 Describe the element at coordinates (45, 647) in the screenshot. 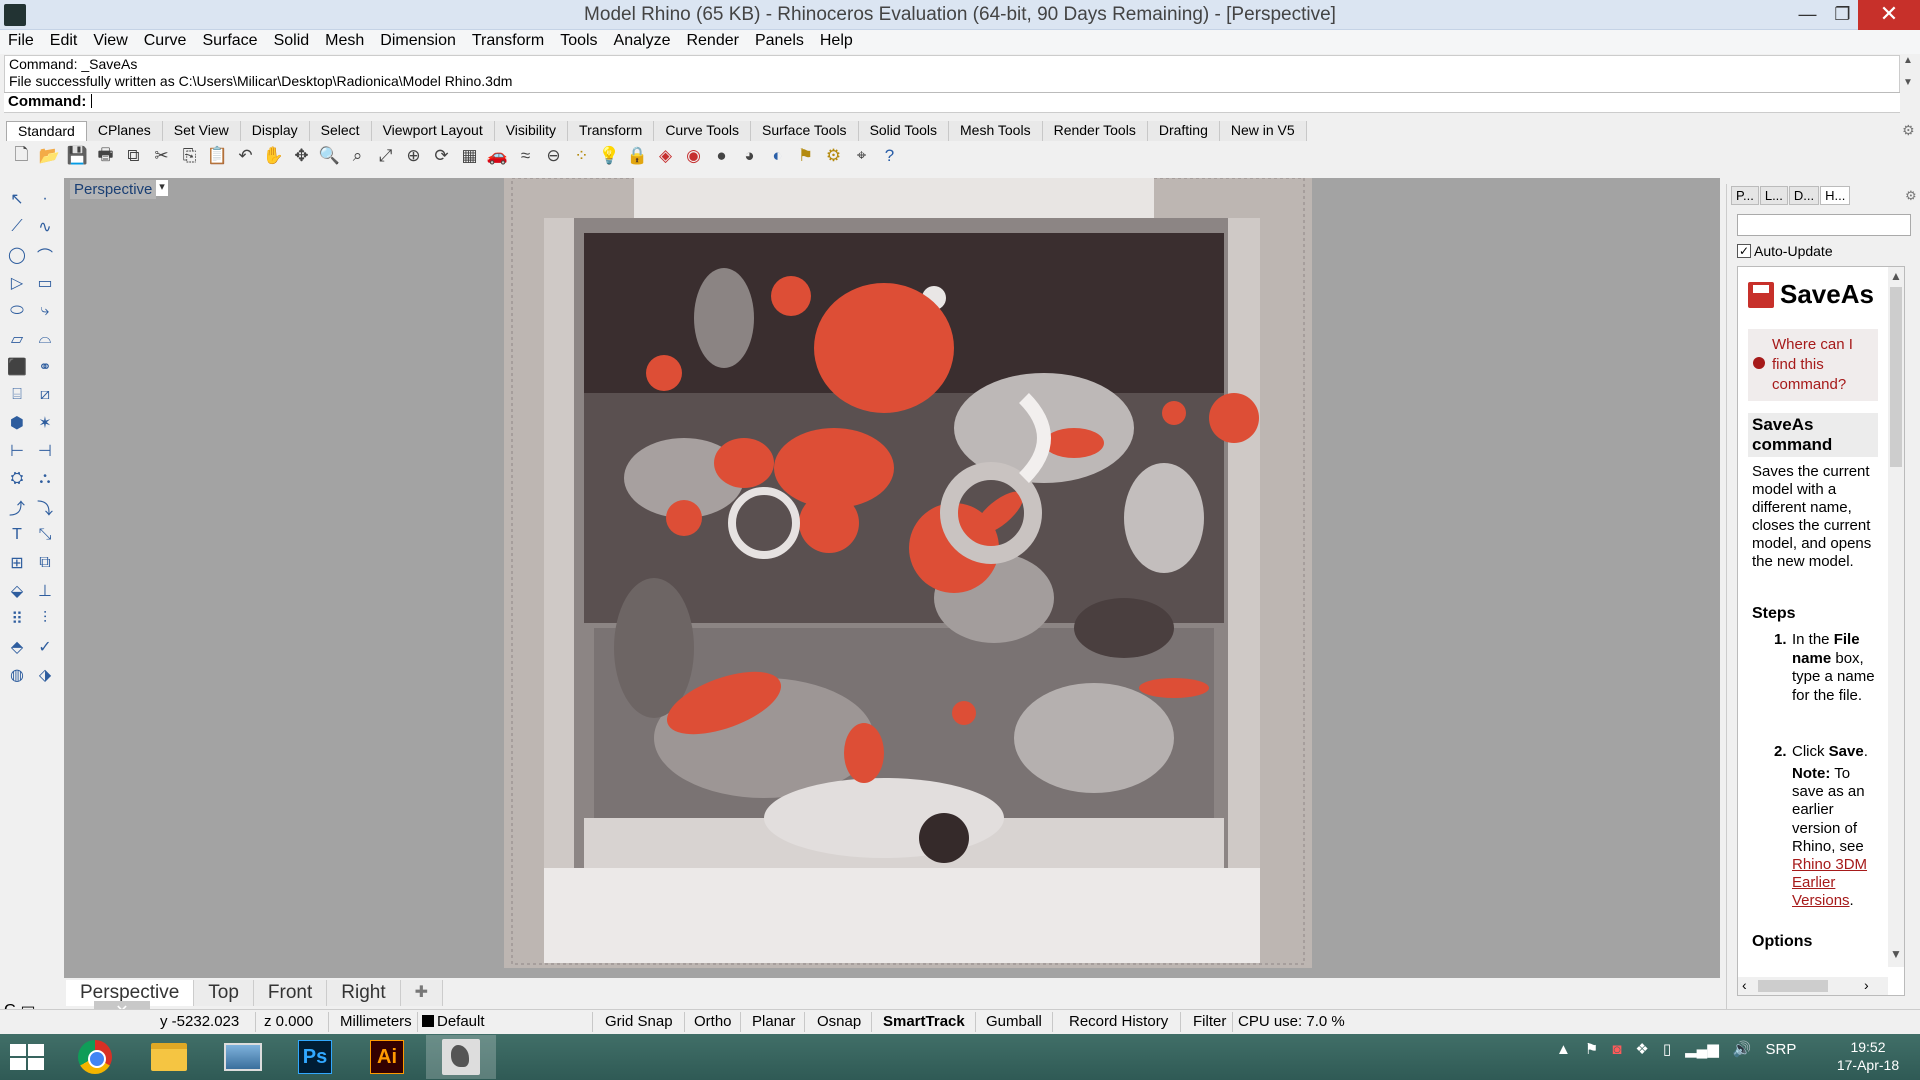

I see `check-icon: ✓` at that location.